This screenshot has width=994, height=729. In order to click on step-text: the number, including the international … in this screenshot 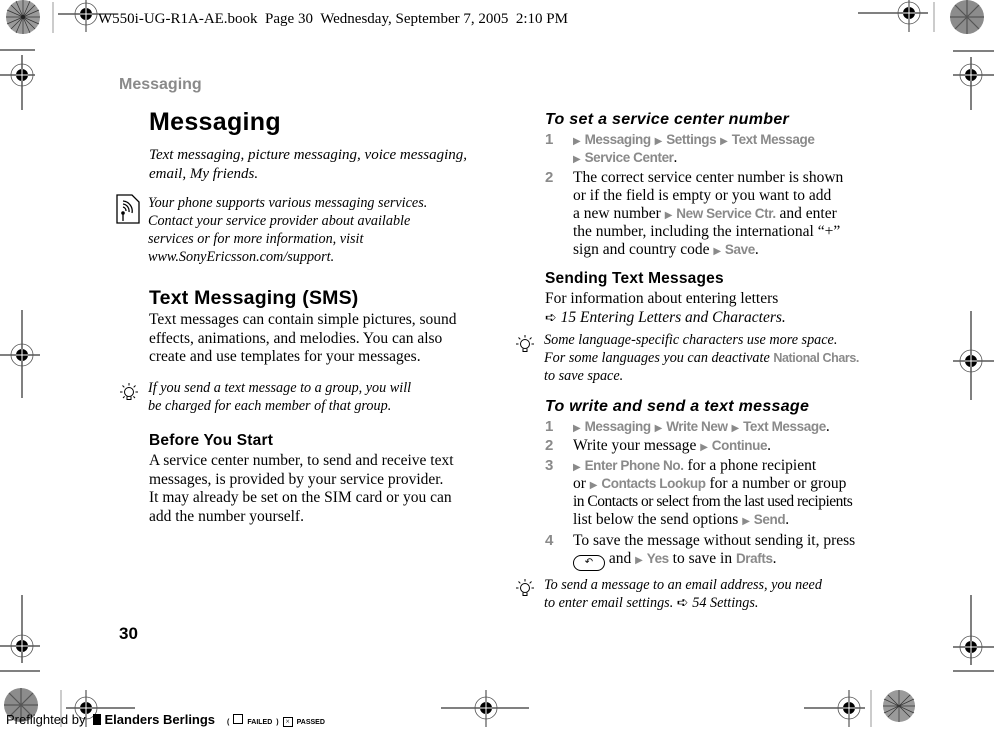, I will do `click(707, 231)`.